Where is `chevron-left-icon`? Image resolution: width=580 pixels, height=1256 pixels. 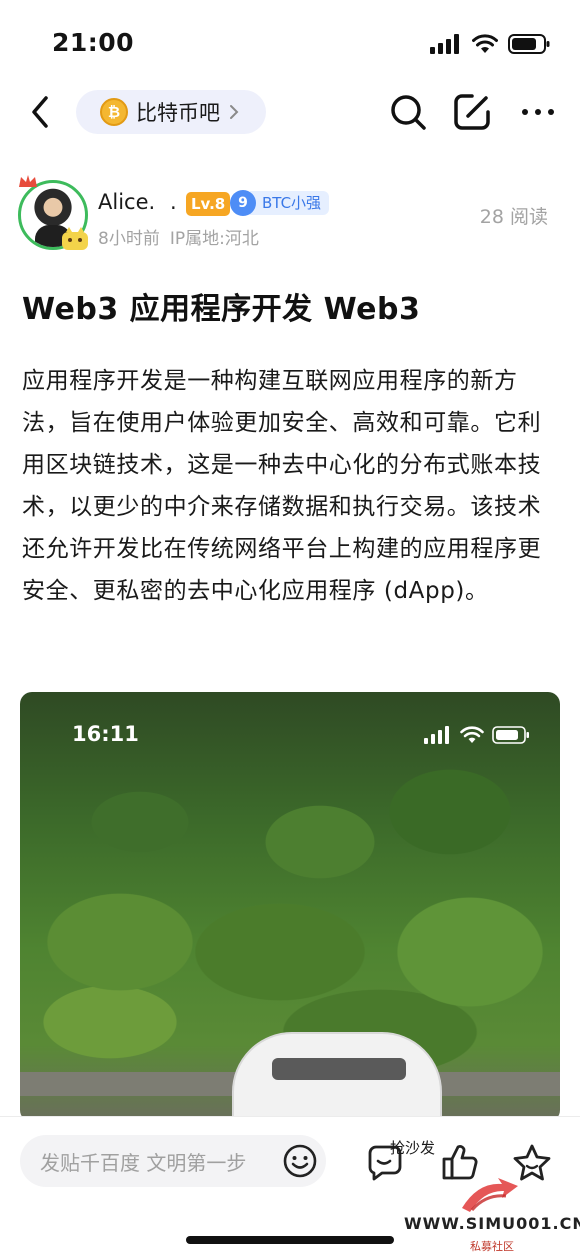
chevron-left-icon is located at coordinates (40, 112).